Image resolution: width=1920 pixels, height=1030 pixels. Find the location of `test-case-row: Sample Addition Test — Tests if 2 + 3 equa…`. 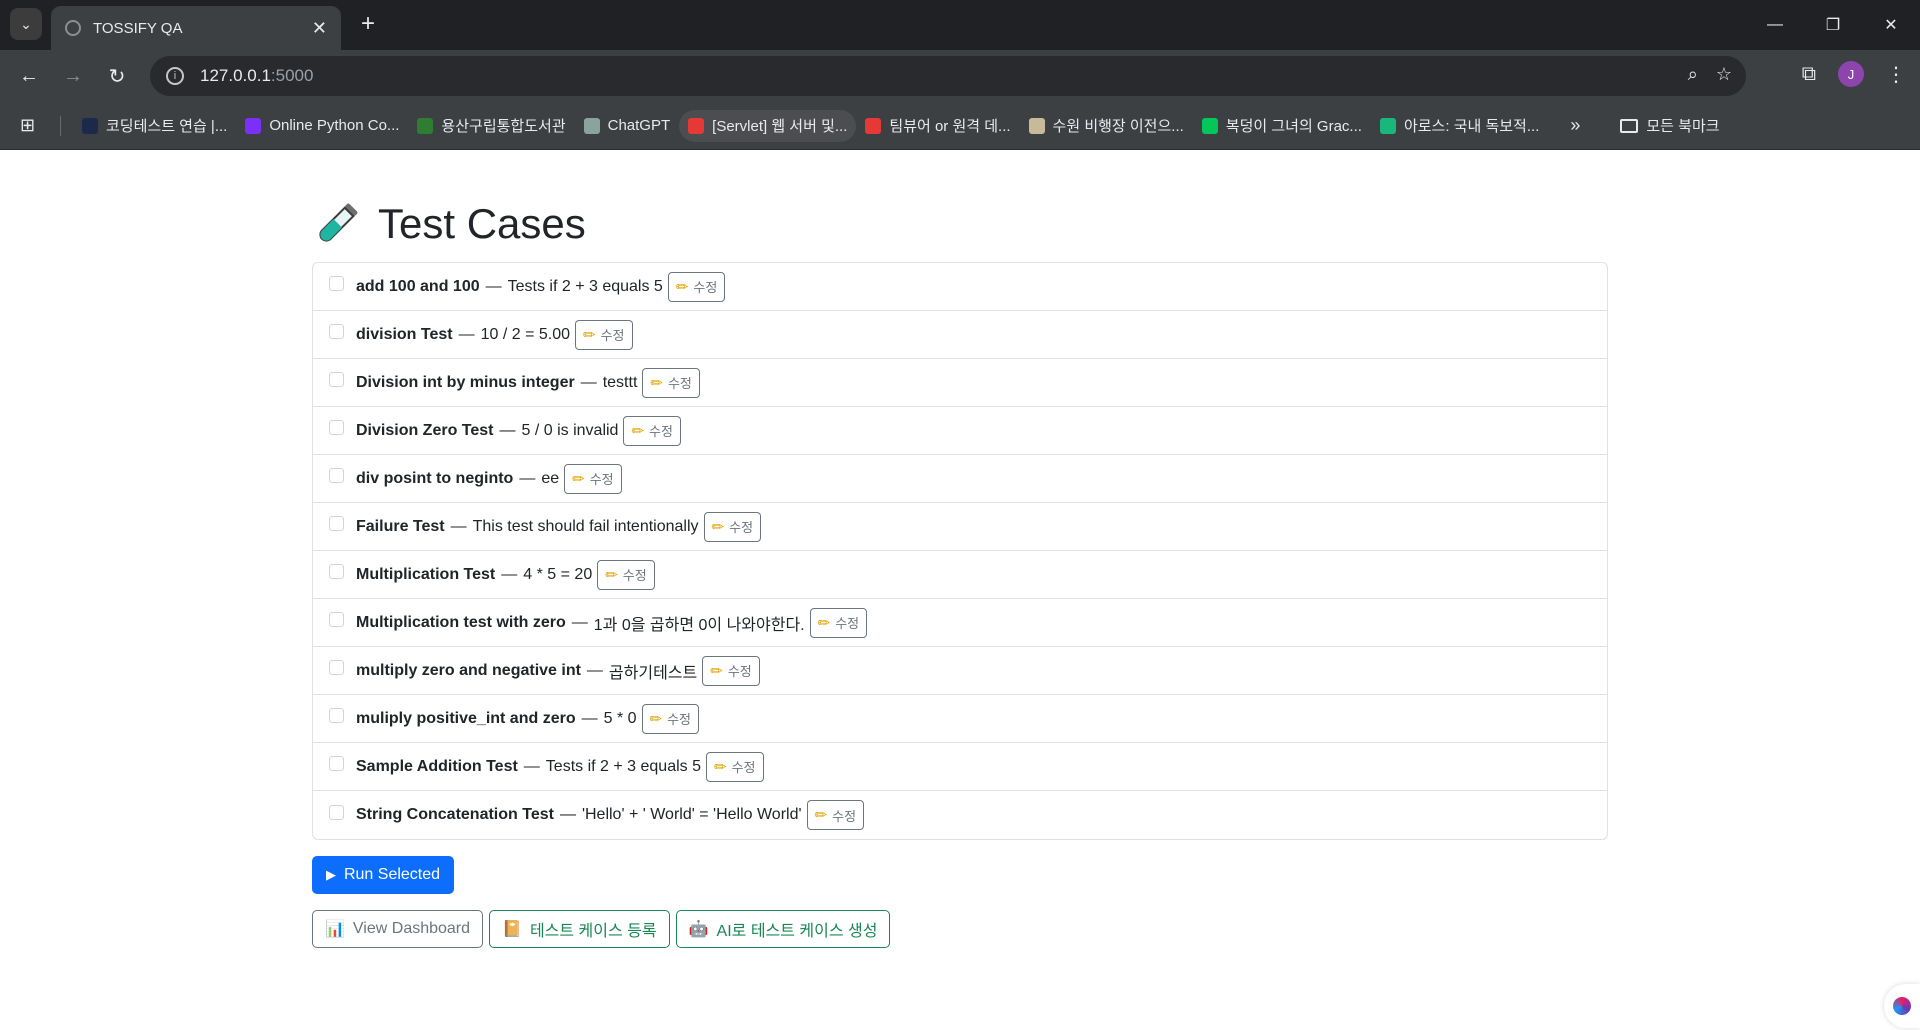

test-case-row: Sample Addition Test — Tests if 2 + 3 equa… is located at coordinates (960, 767).